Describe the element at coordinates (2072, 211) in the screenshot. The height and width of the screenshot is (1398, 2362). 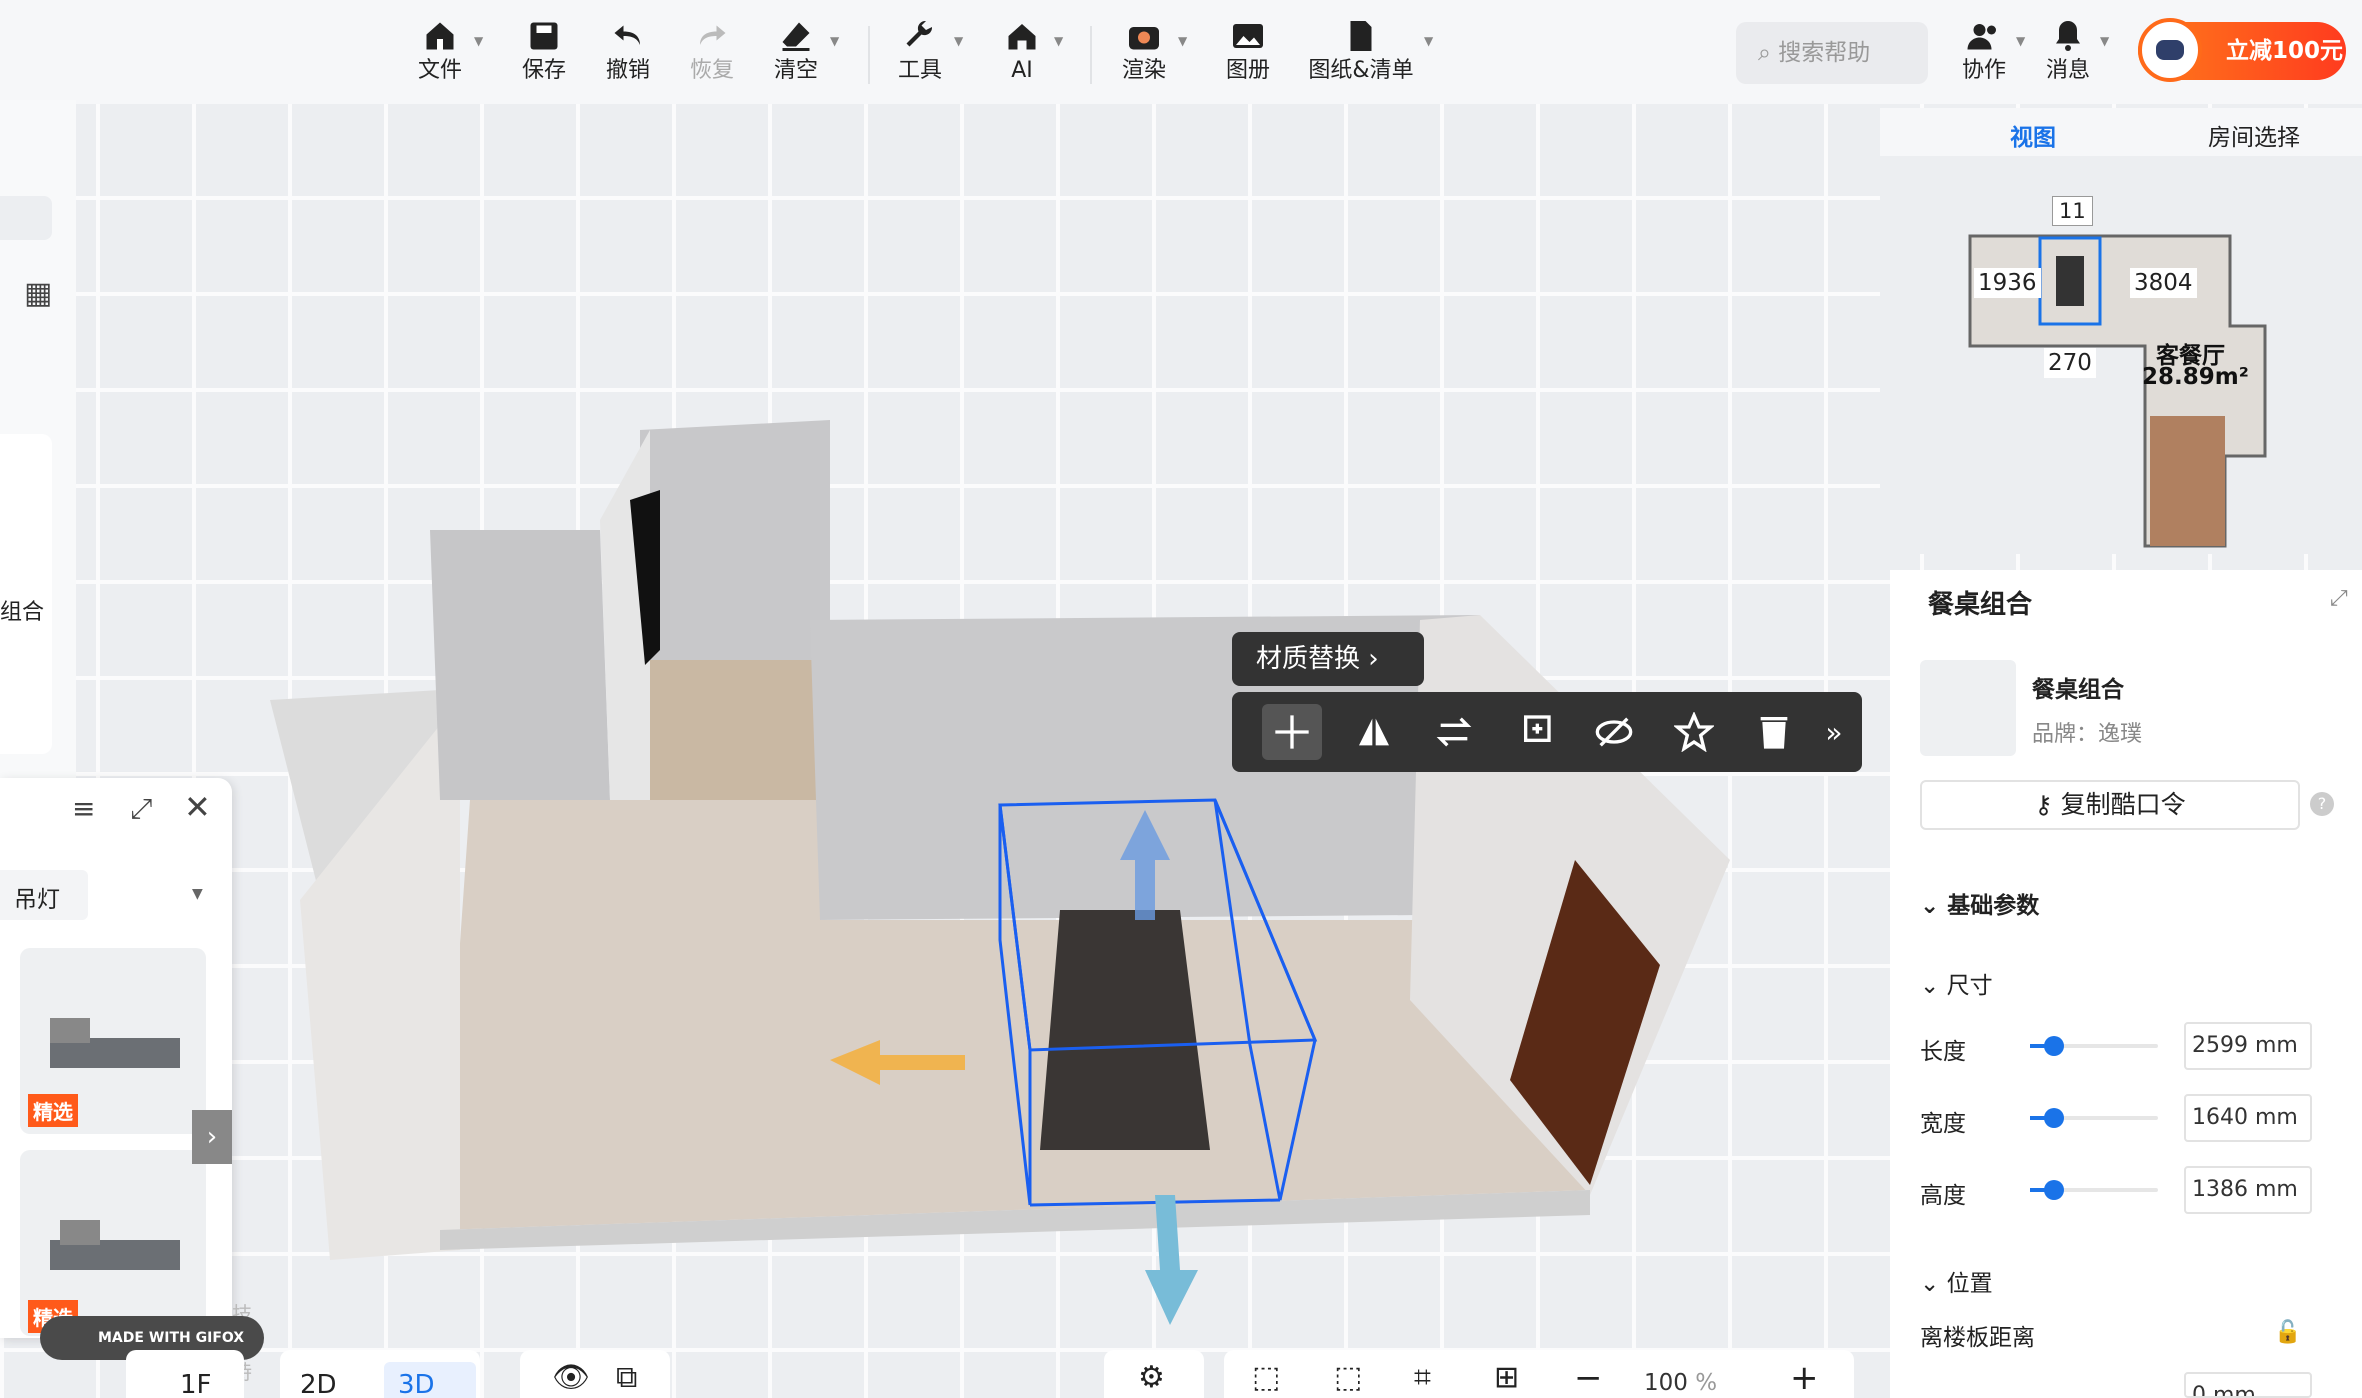
I see `dim-top: 11` at that location.